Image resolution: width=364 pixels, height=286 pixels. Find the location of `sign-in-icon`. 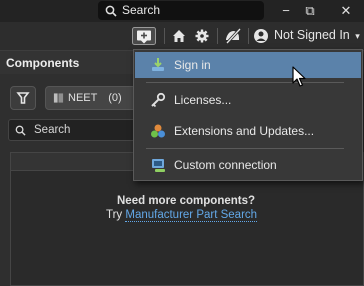

sign-in-icon is located at coordinates (158, 64).